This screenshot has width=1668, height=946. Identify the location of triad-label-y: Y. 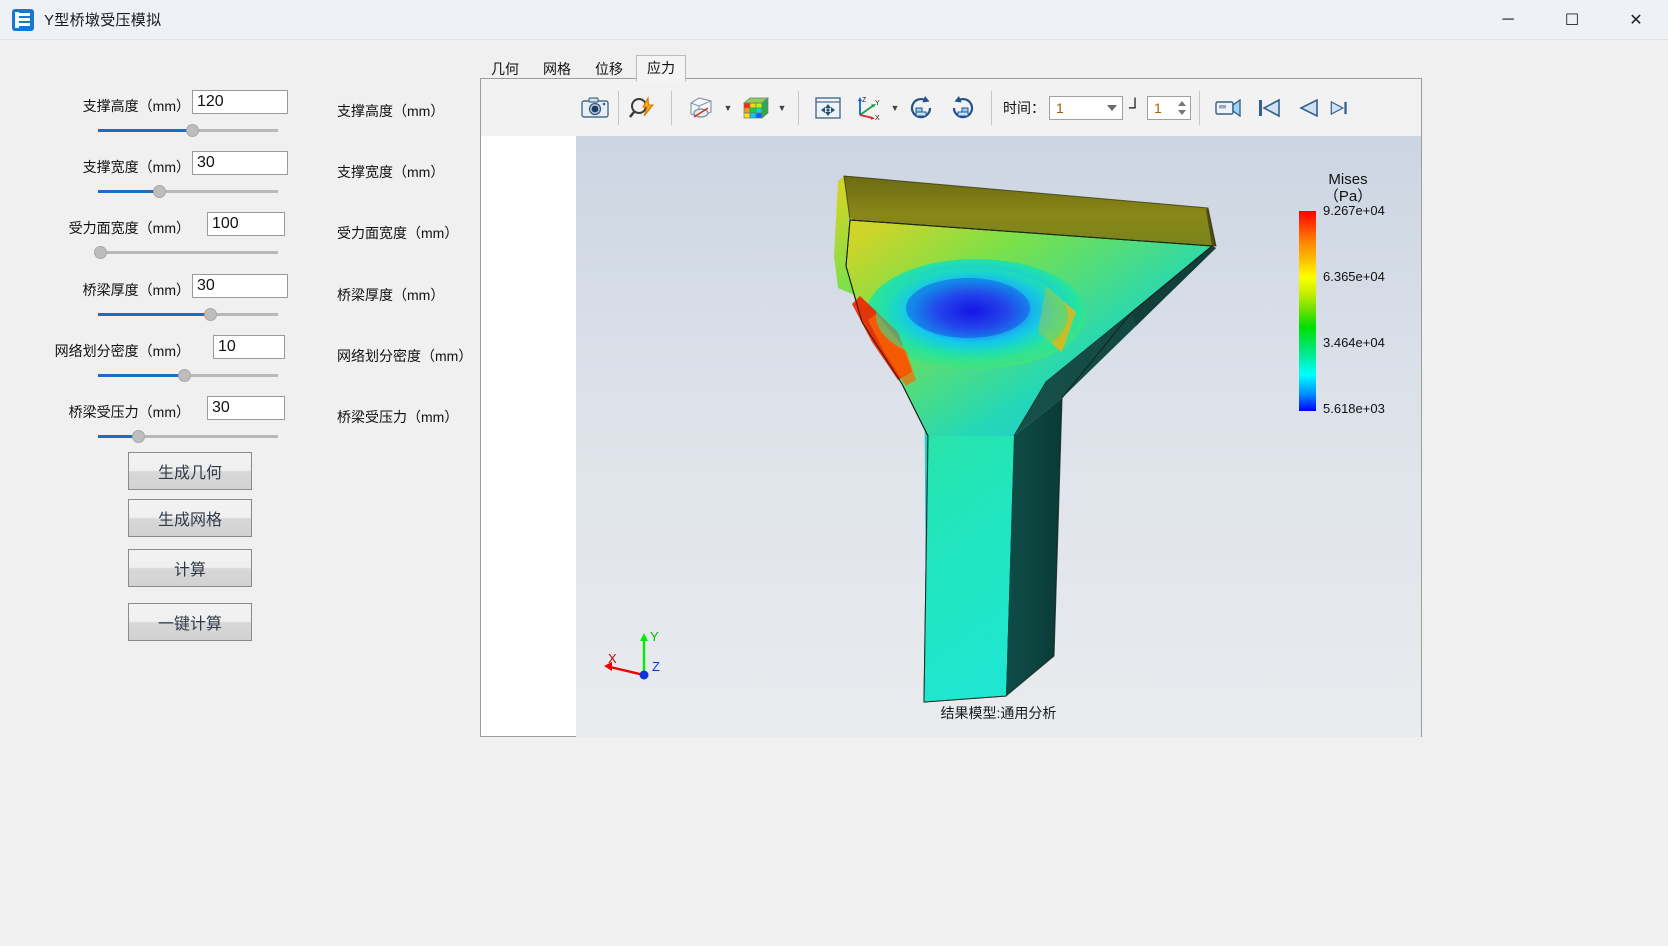
(654, 636).